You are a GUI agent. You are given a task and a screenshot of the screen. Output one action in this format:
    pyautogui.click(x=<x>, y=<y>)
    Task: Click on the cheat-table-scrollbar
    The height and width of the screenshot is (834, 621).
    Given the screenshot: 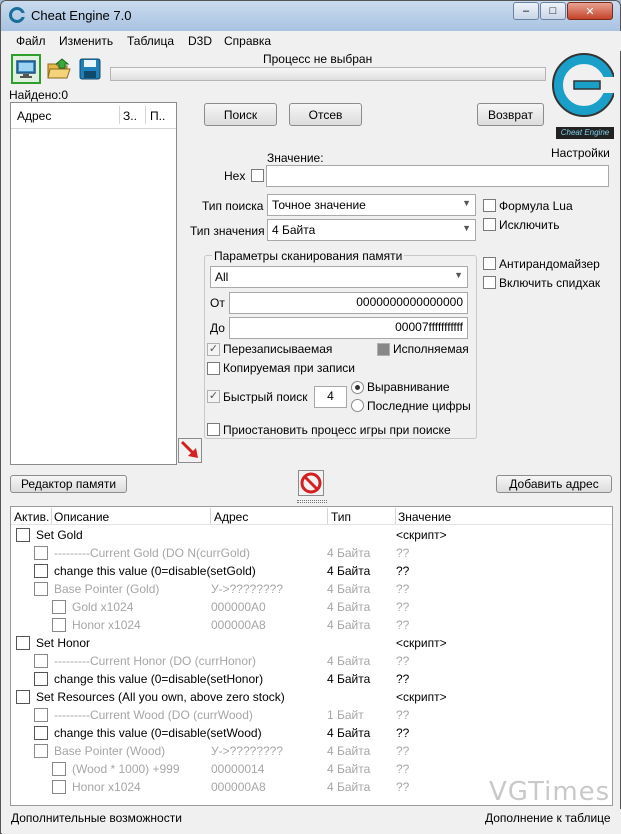 What is the action you would take?
    pyautogui.click(x=608, y=665)
    